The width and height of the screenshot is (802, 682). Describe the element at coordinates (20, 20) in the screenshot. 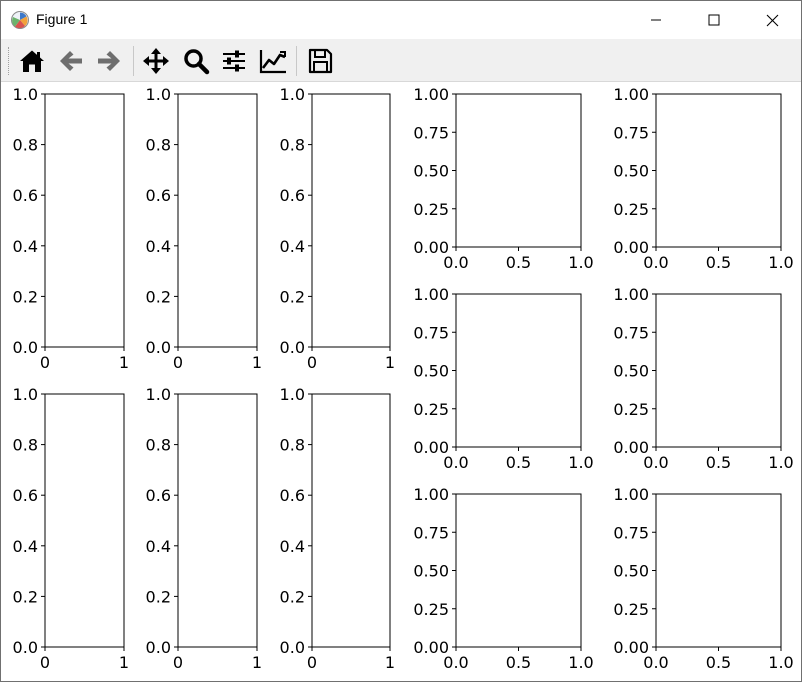

I see `matplotlib-logo-icon` at that location.